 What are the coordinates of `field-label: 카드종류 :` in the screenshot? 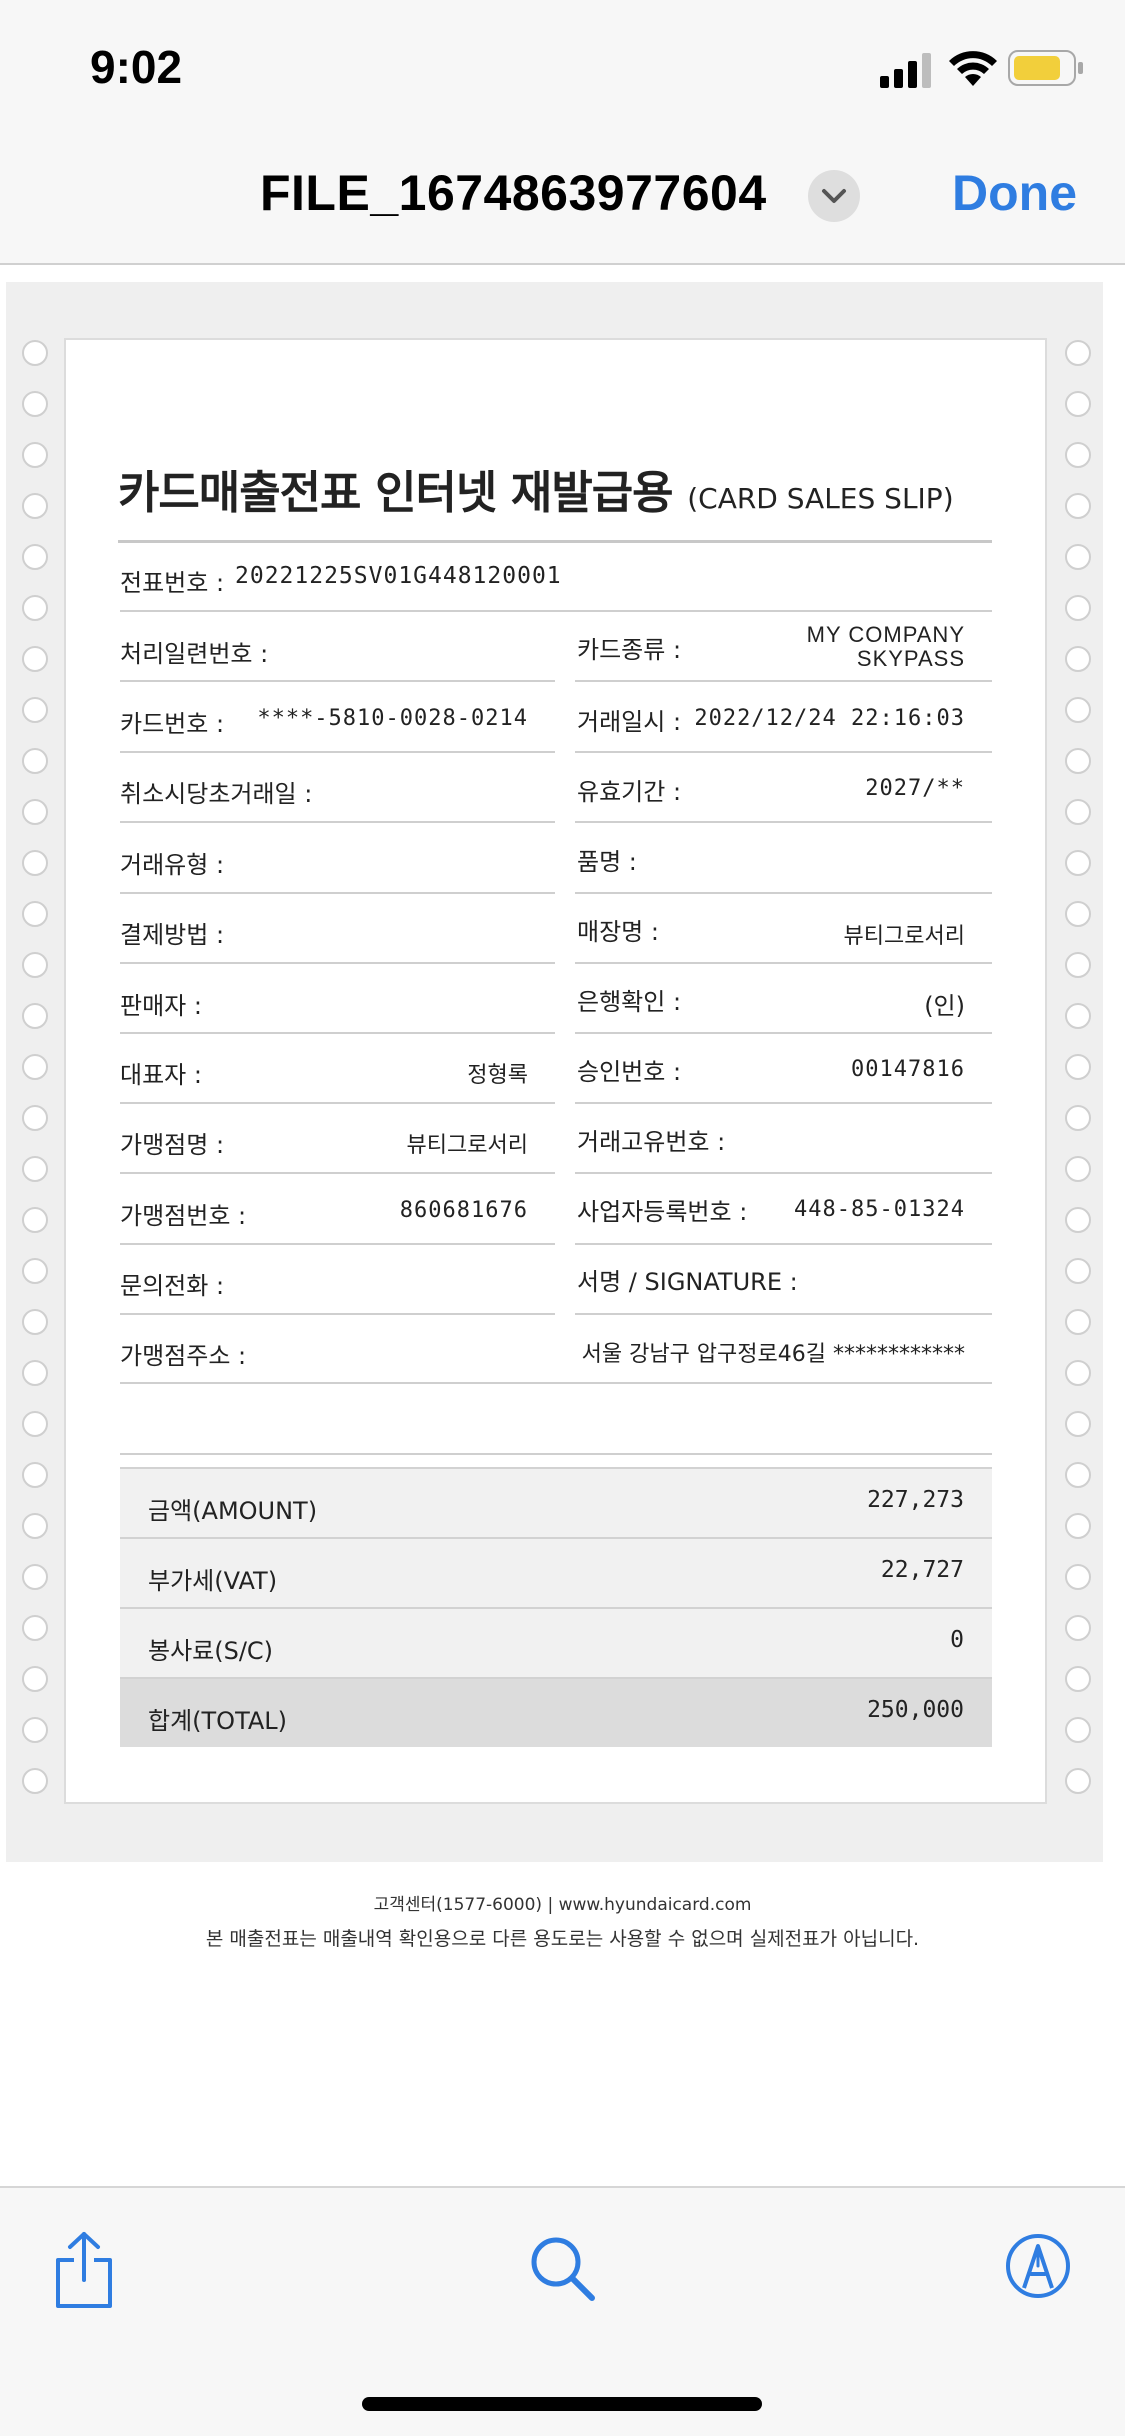 It's located at (629, 650).